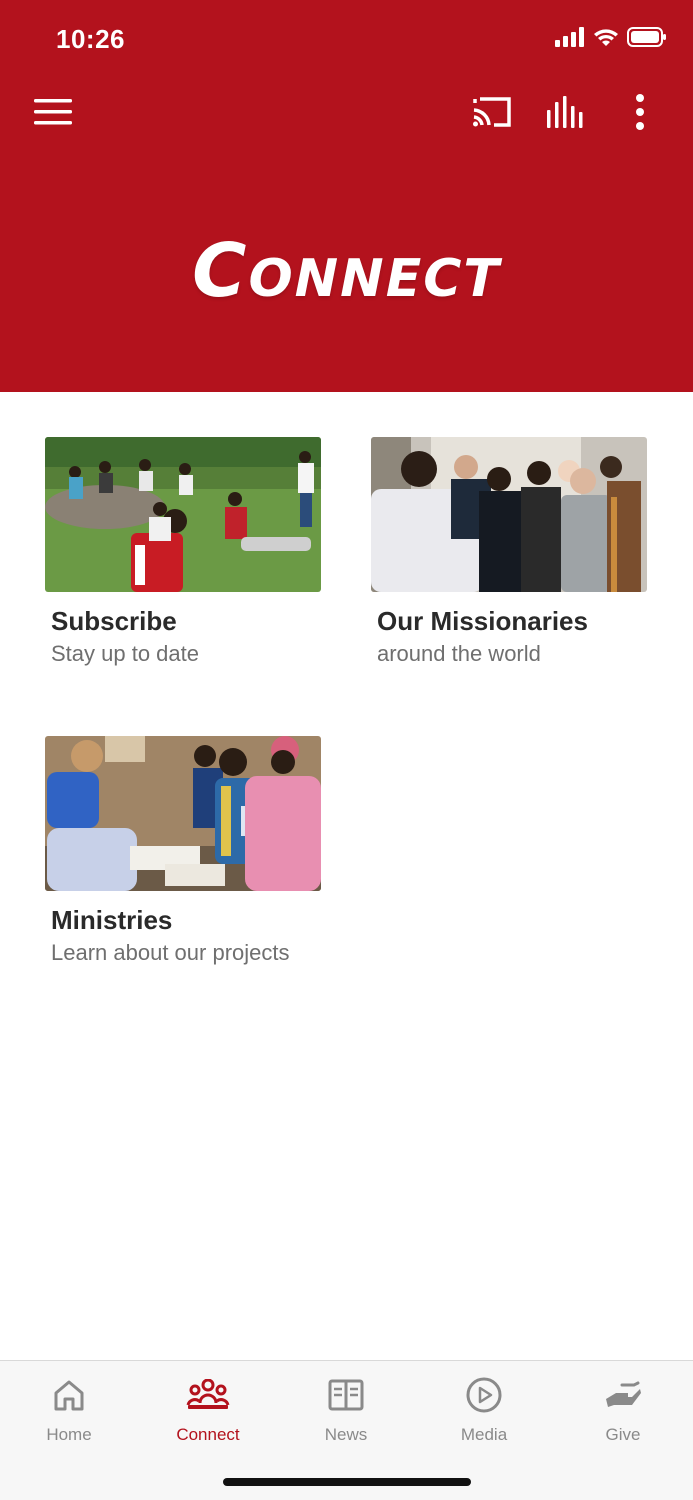  I want to click on giving-hand-icon, so click(623, 1394).